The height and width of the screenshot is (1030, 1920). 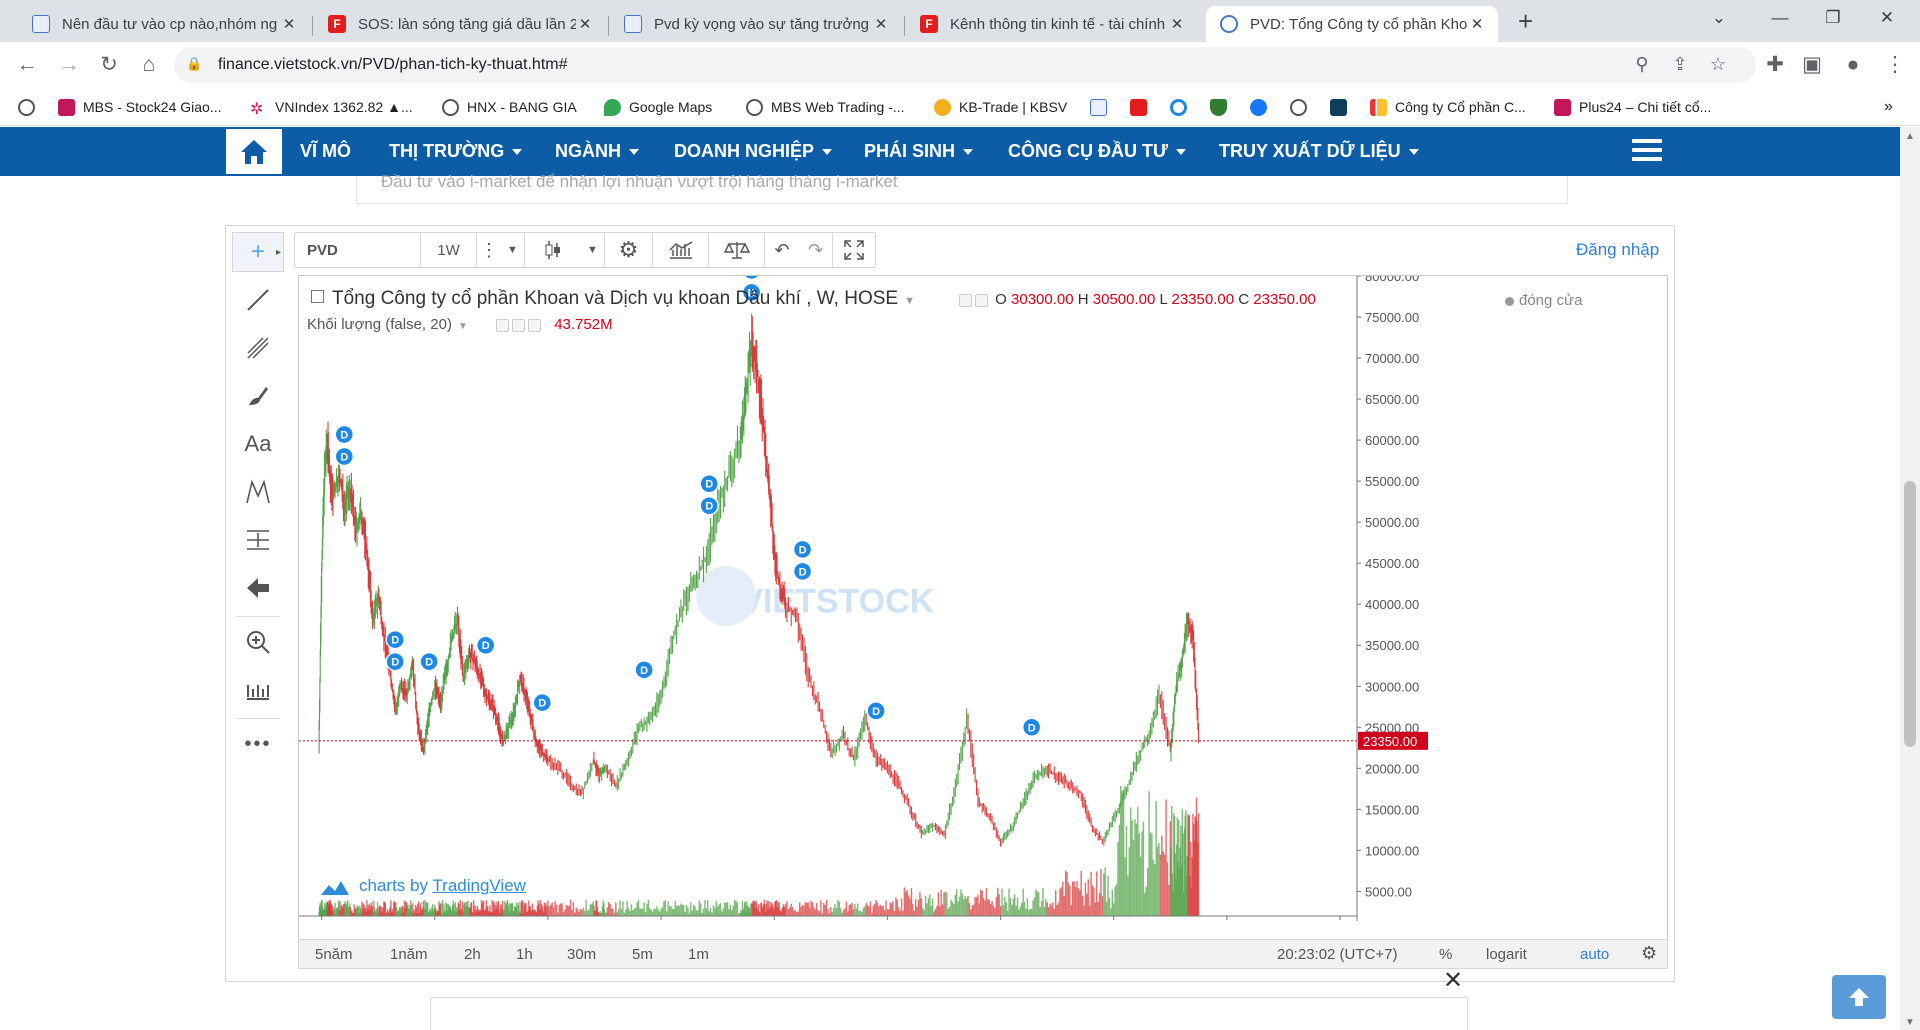 What do you see at coordinates (658, 107) in the screenshot?
I see `bookmark-item: Google Maps` at bounding box center [658, 107].